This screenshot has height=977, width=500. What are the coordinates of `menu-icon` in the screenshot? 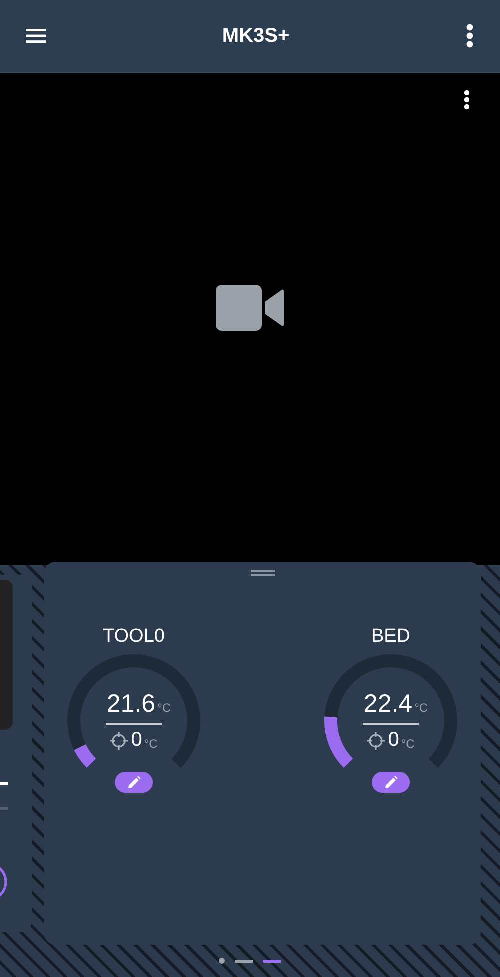 It's located at (36, 36).